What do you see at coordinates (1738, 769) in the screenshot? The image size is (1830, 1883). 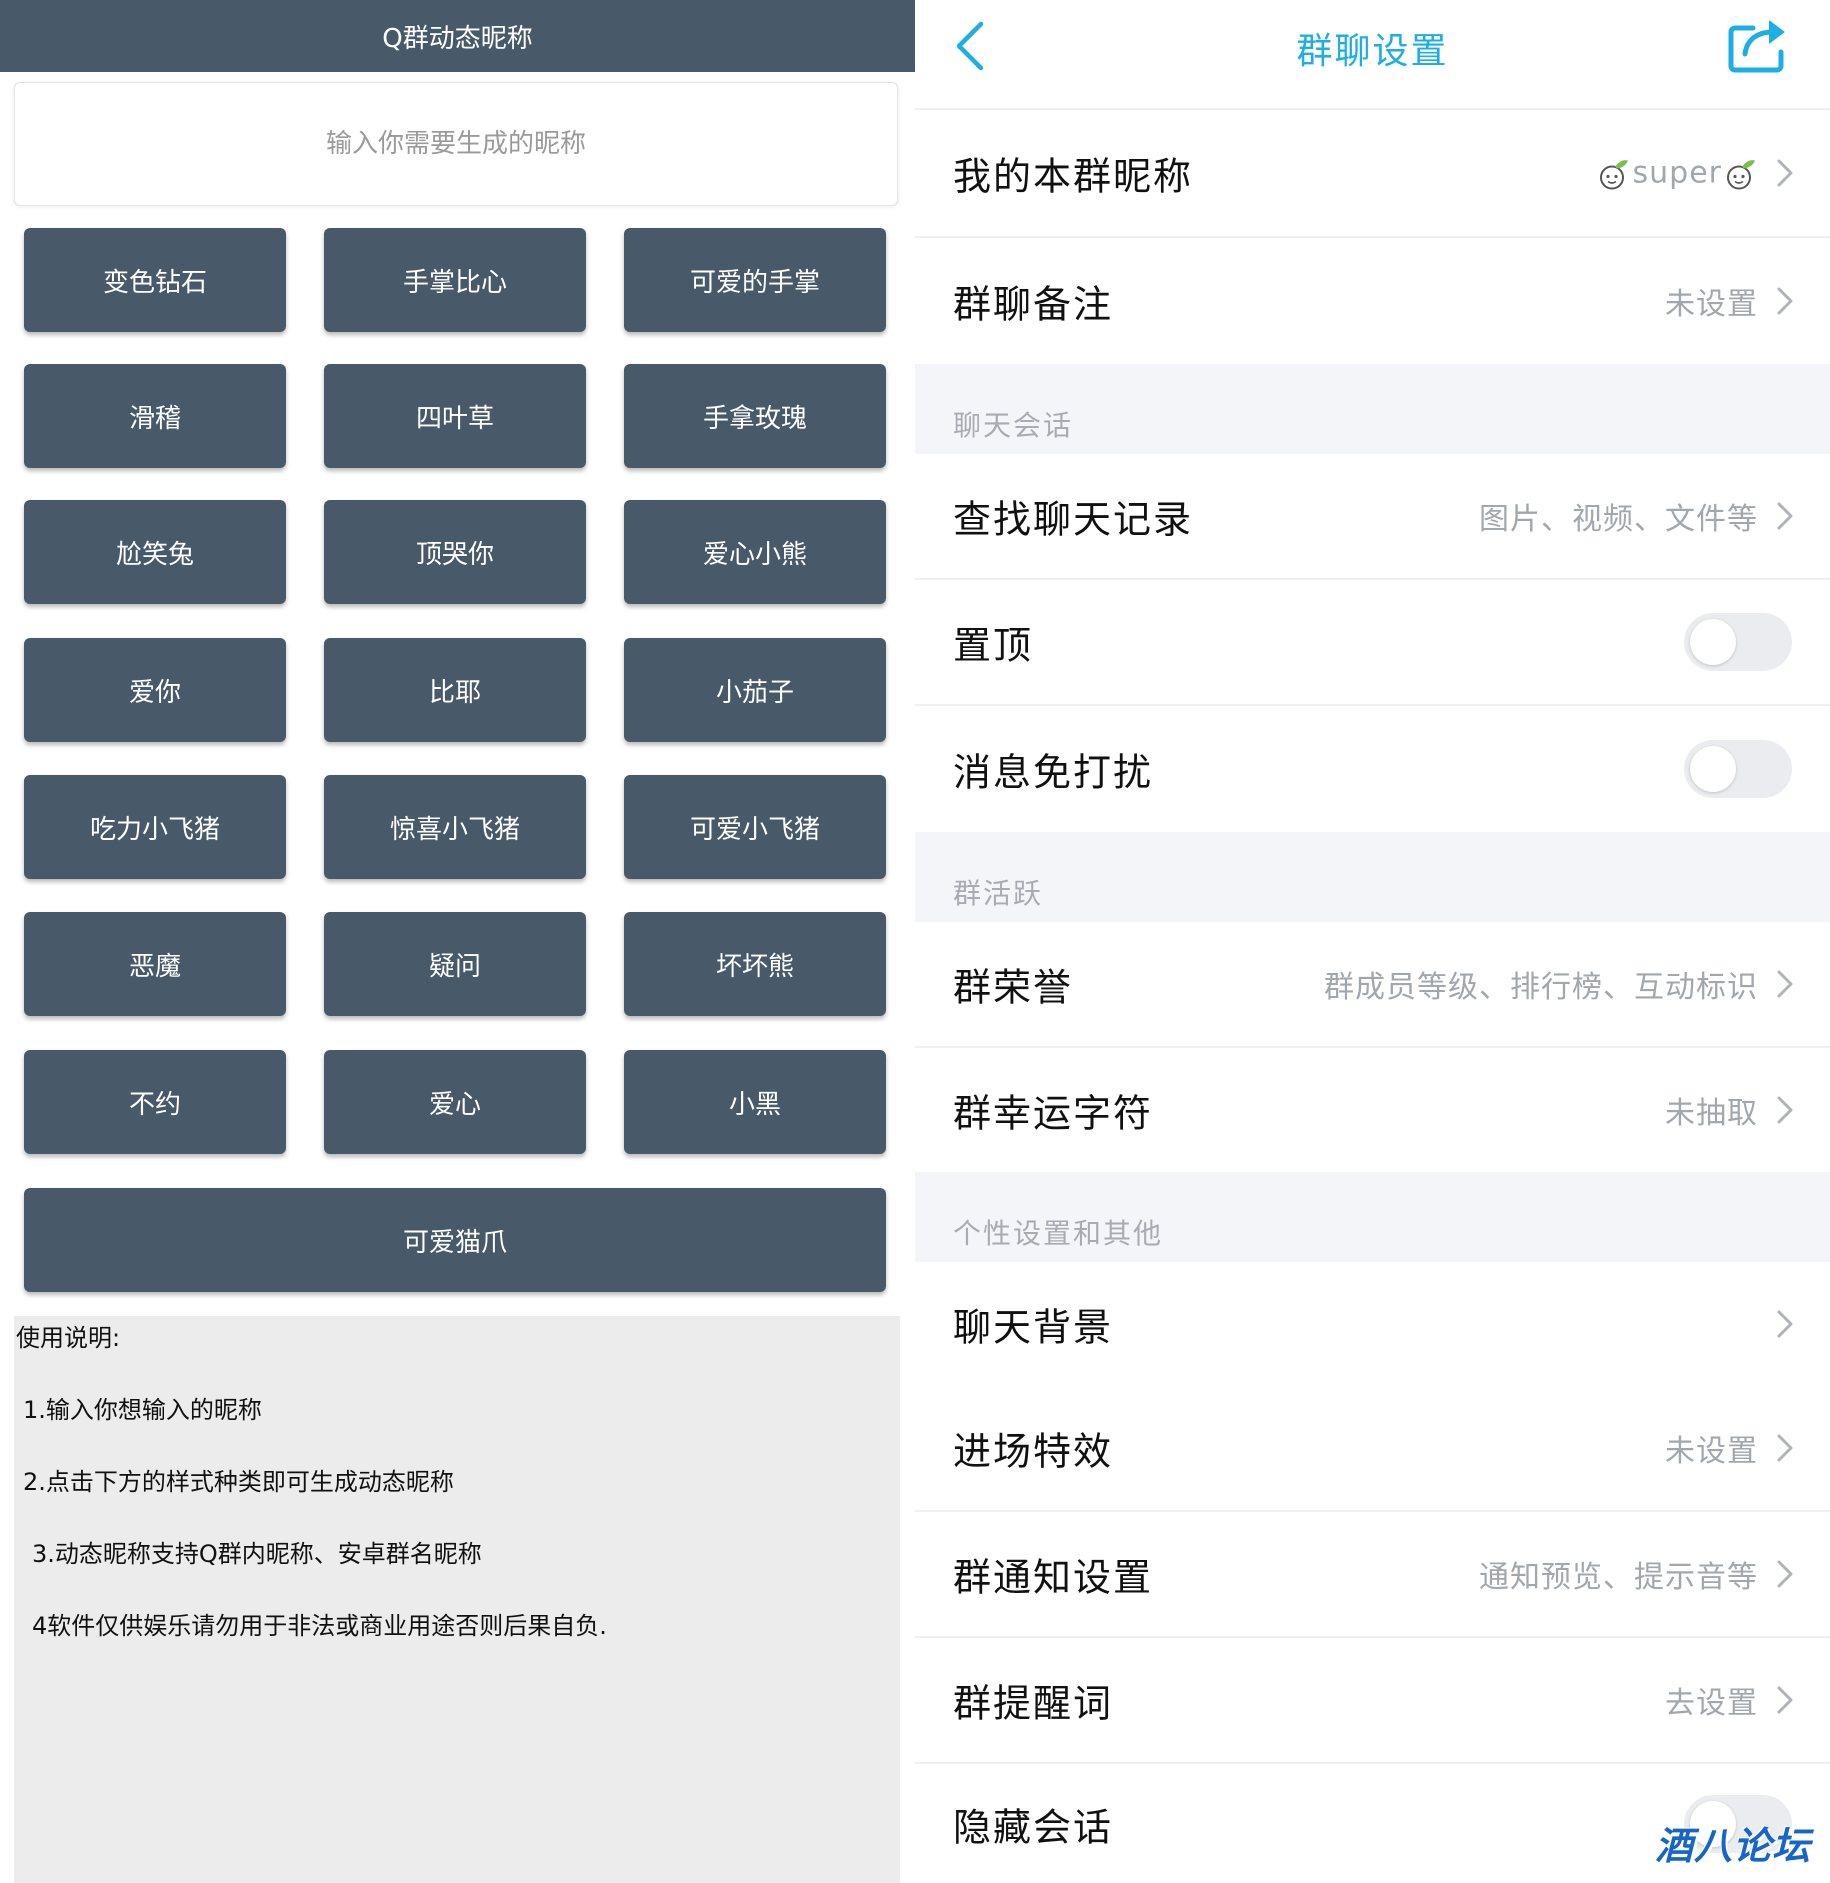 I see `mute-toggle` at bounding box center [1738, 769].